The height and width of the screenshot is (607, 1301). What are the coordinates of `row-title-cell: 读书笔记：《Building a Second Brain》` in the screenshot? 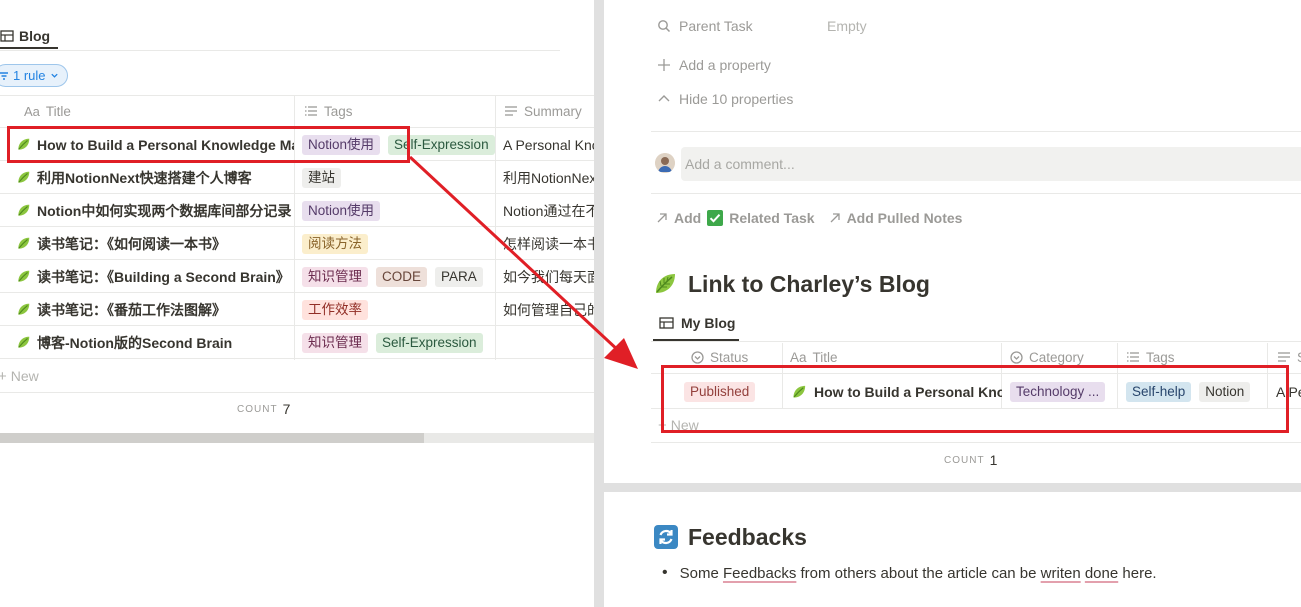 It's located at (155, 276).